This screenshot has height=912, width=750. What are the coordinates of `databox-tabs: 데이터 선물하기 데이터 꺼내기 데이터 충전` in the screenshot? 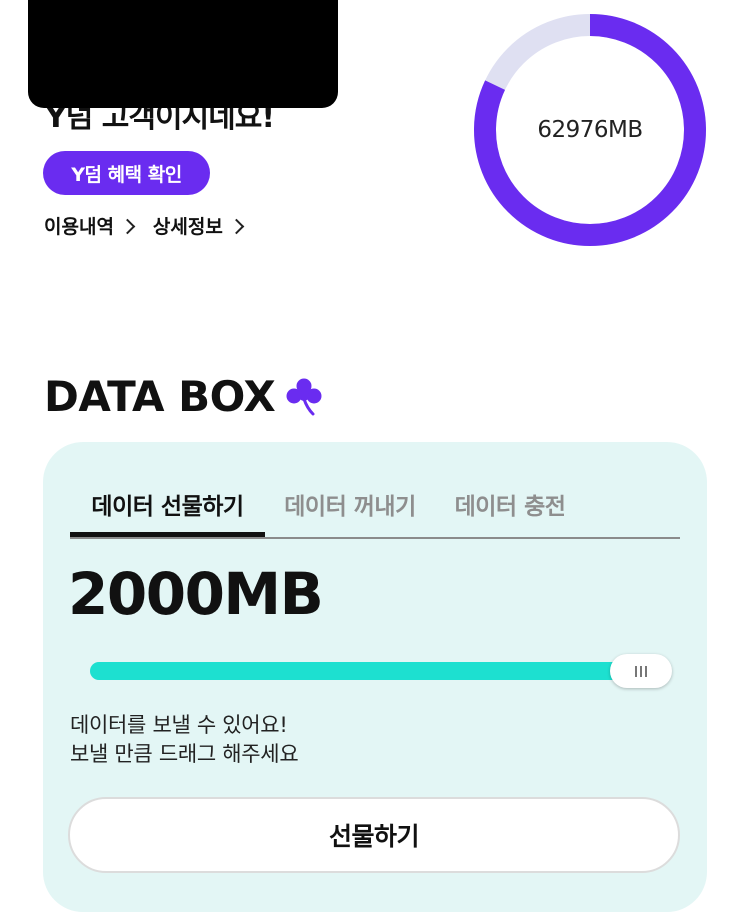 It's located at (375, 511).